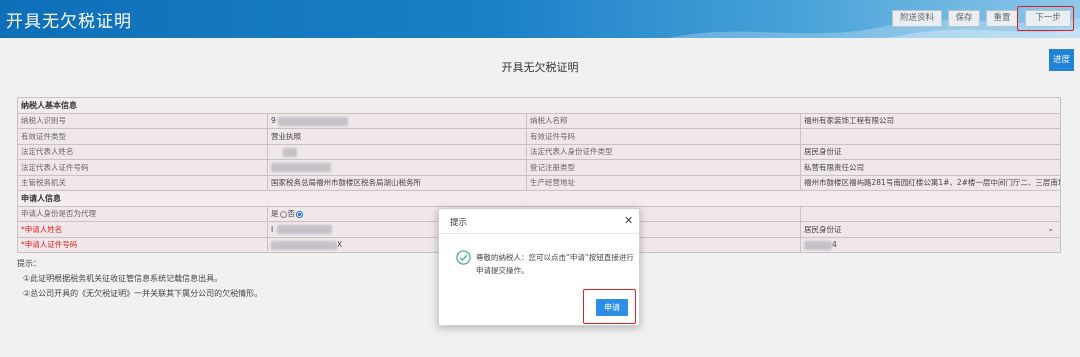  Describe the element at coordinates (142, 151) in the screenshot. I see `legal-rep-name-label: 法定代表人姓名` at that location.